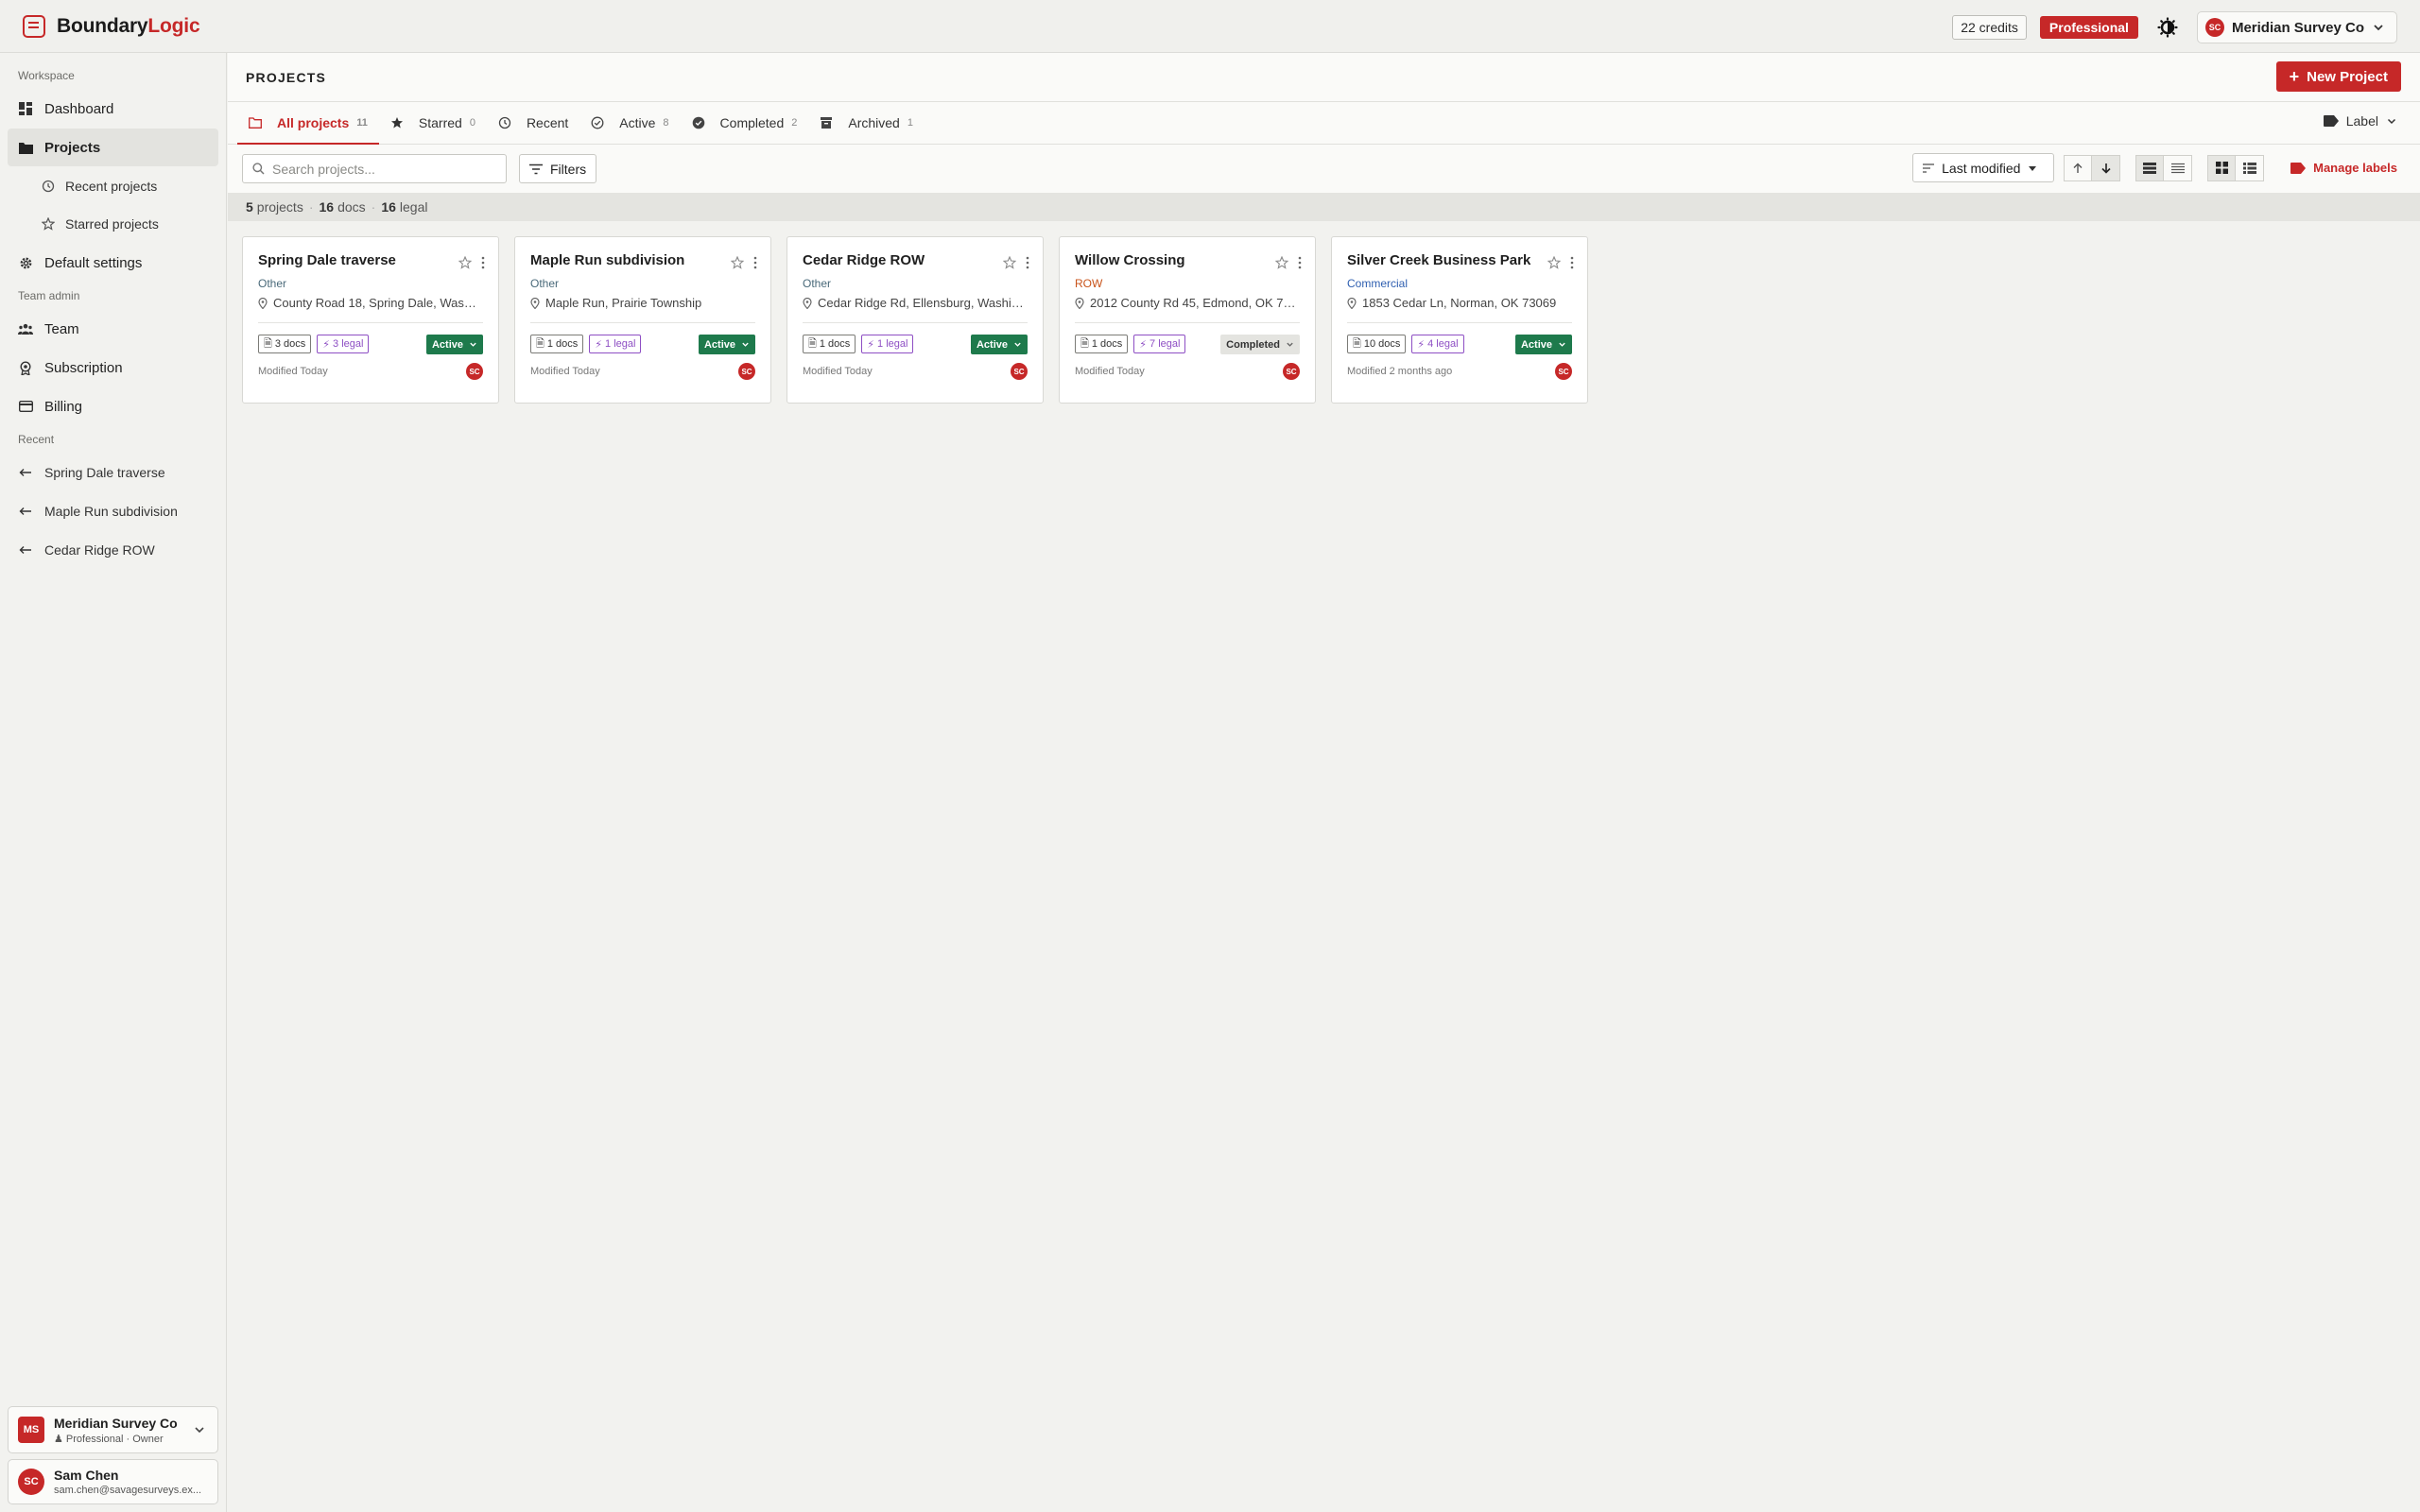  What do you see at coordinates (327, 207) in the screenshot?
I see `stat-docs-count: 16` at bounding box center [327, 207].